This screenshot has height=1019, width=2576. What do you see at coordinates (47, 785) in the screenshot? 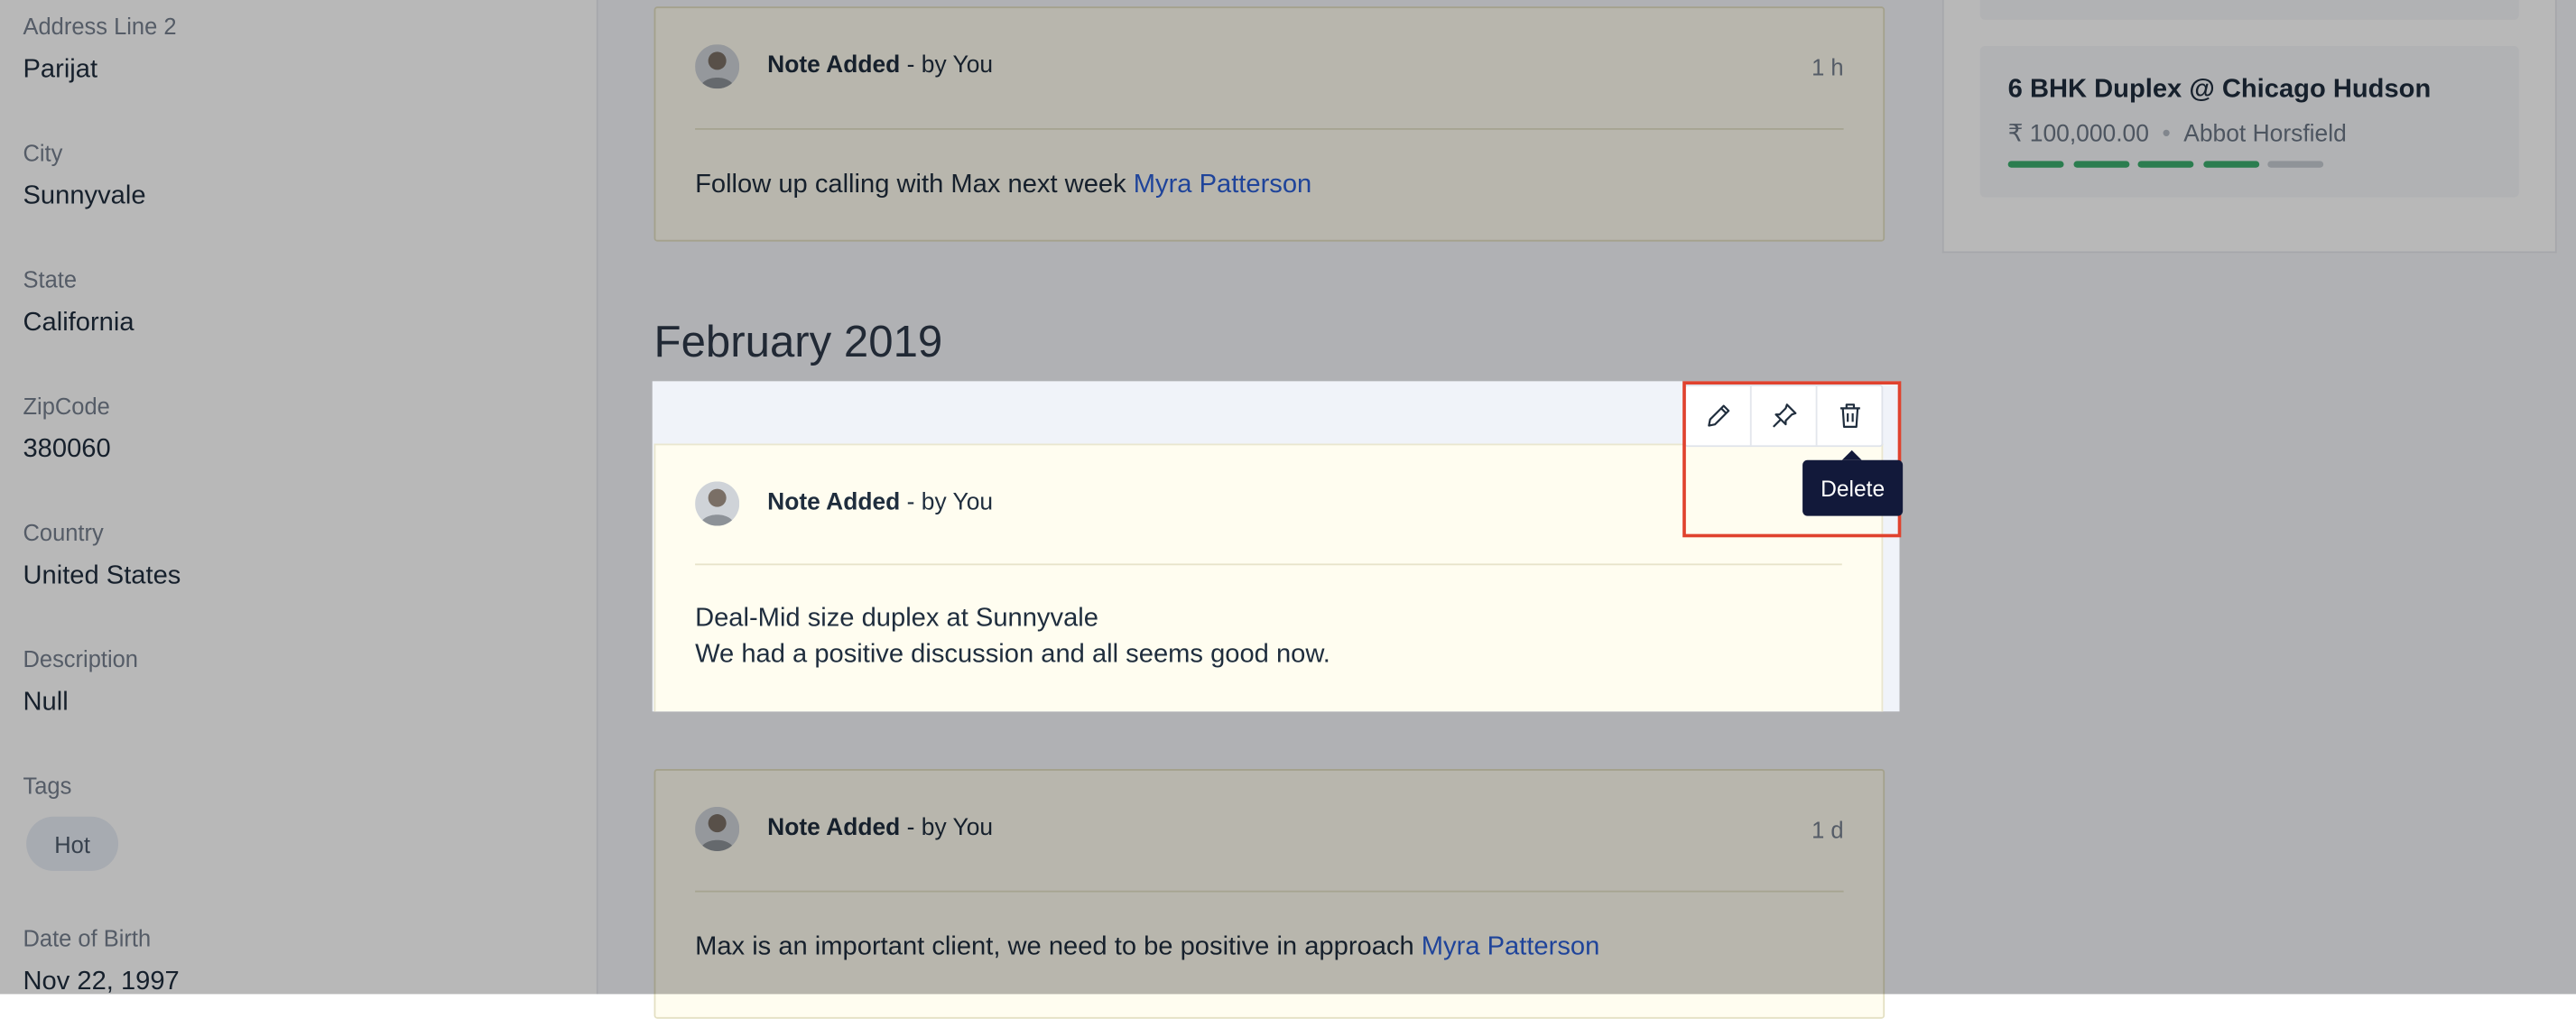
I see `tags-label: Tags` at bounding box center [47, 785].